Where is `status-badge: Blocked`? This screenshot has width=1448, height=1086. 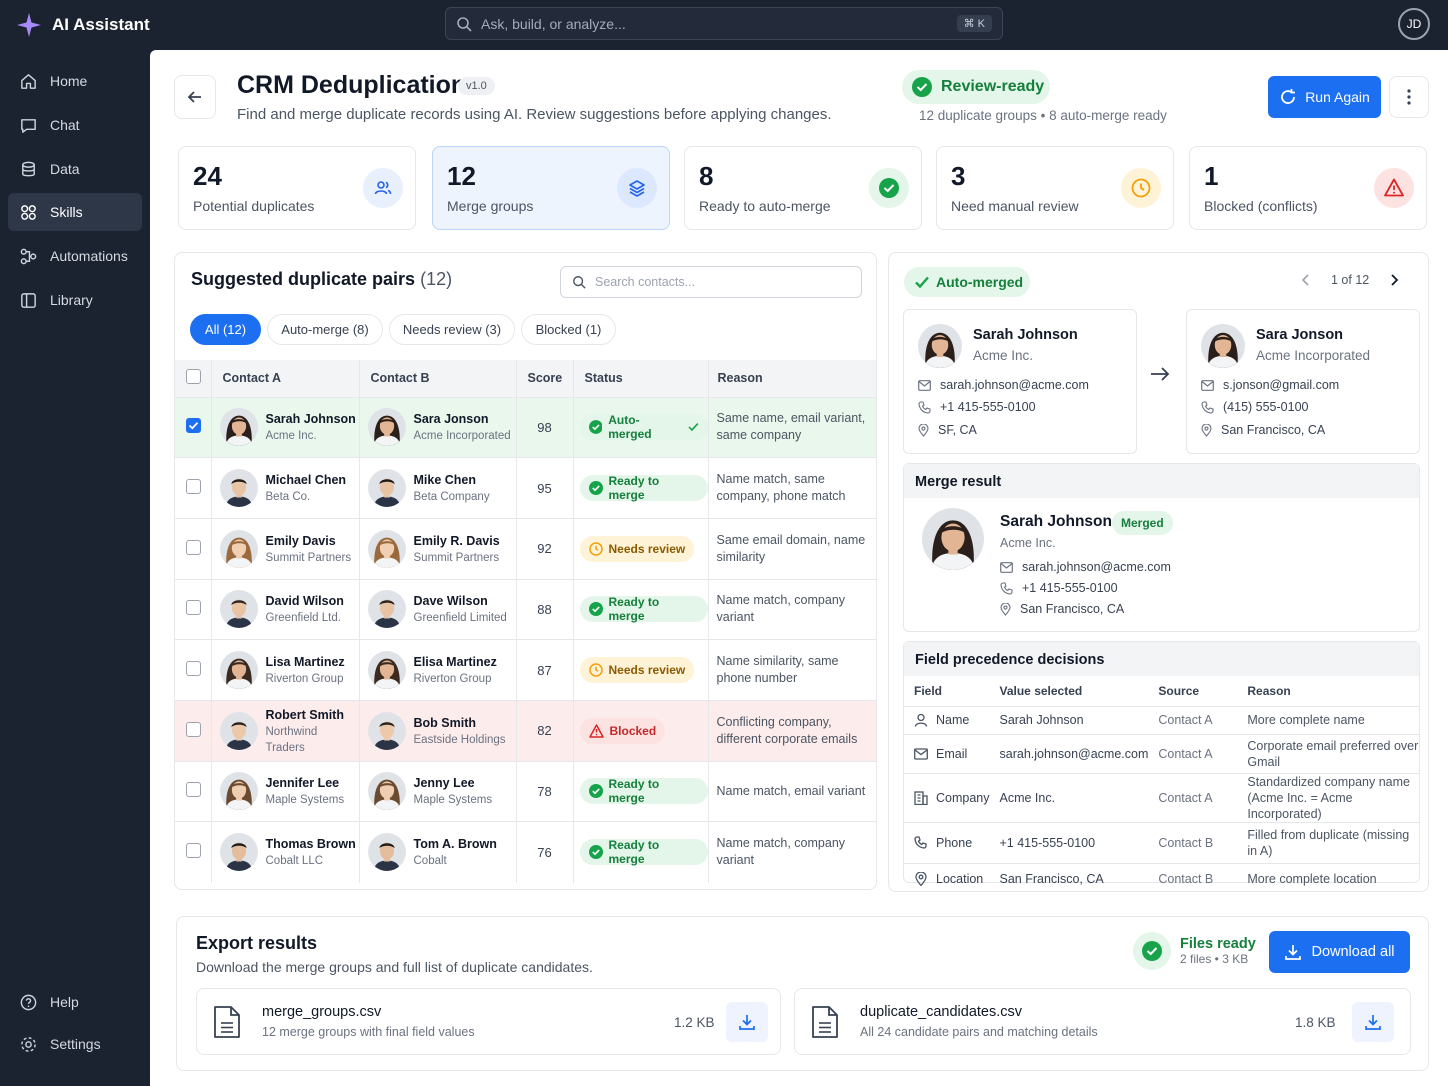 status-badge: Blocked is located at coordinates (622, 730).